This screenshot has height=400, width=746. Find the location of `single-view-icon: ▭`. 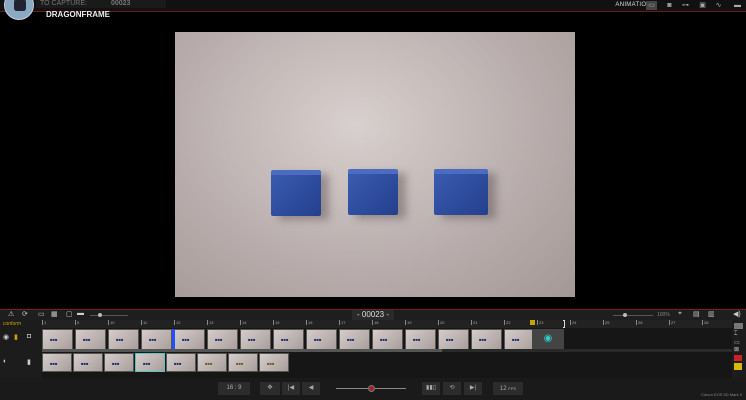

single-view-icon: ▭ is located at coordinates (41, 314).